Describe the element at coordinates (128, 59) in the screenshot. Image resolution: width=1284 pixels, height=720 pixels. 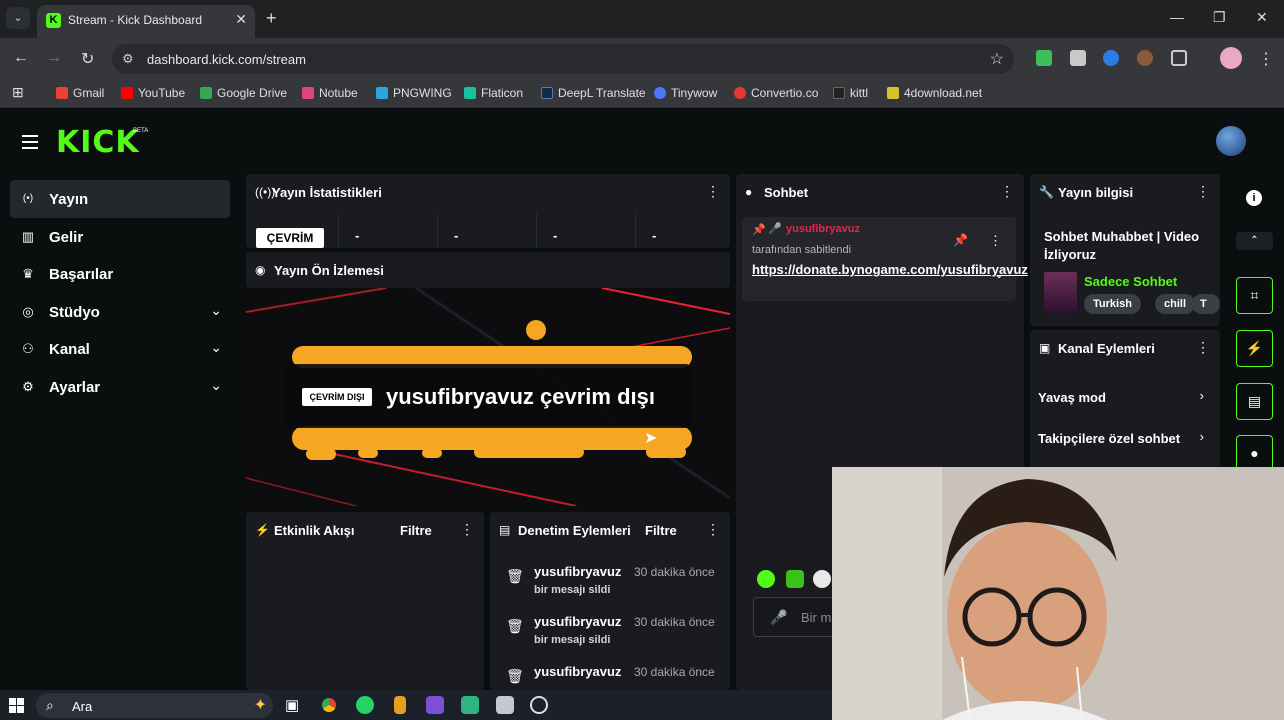
I see `site-info-icon: ⚙` at that location.